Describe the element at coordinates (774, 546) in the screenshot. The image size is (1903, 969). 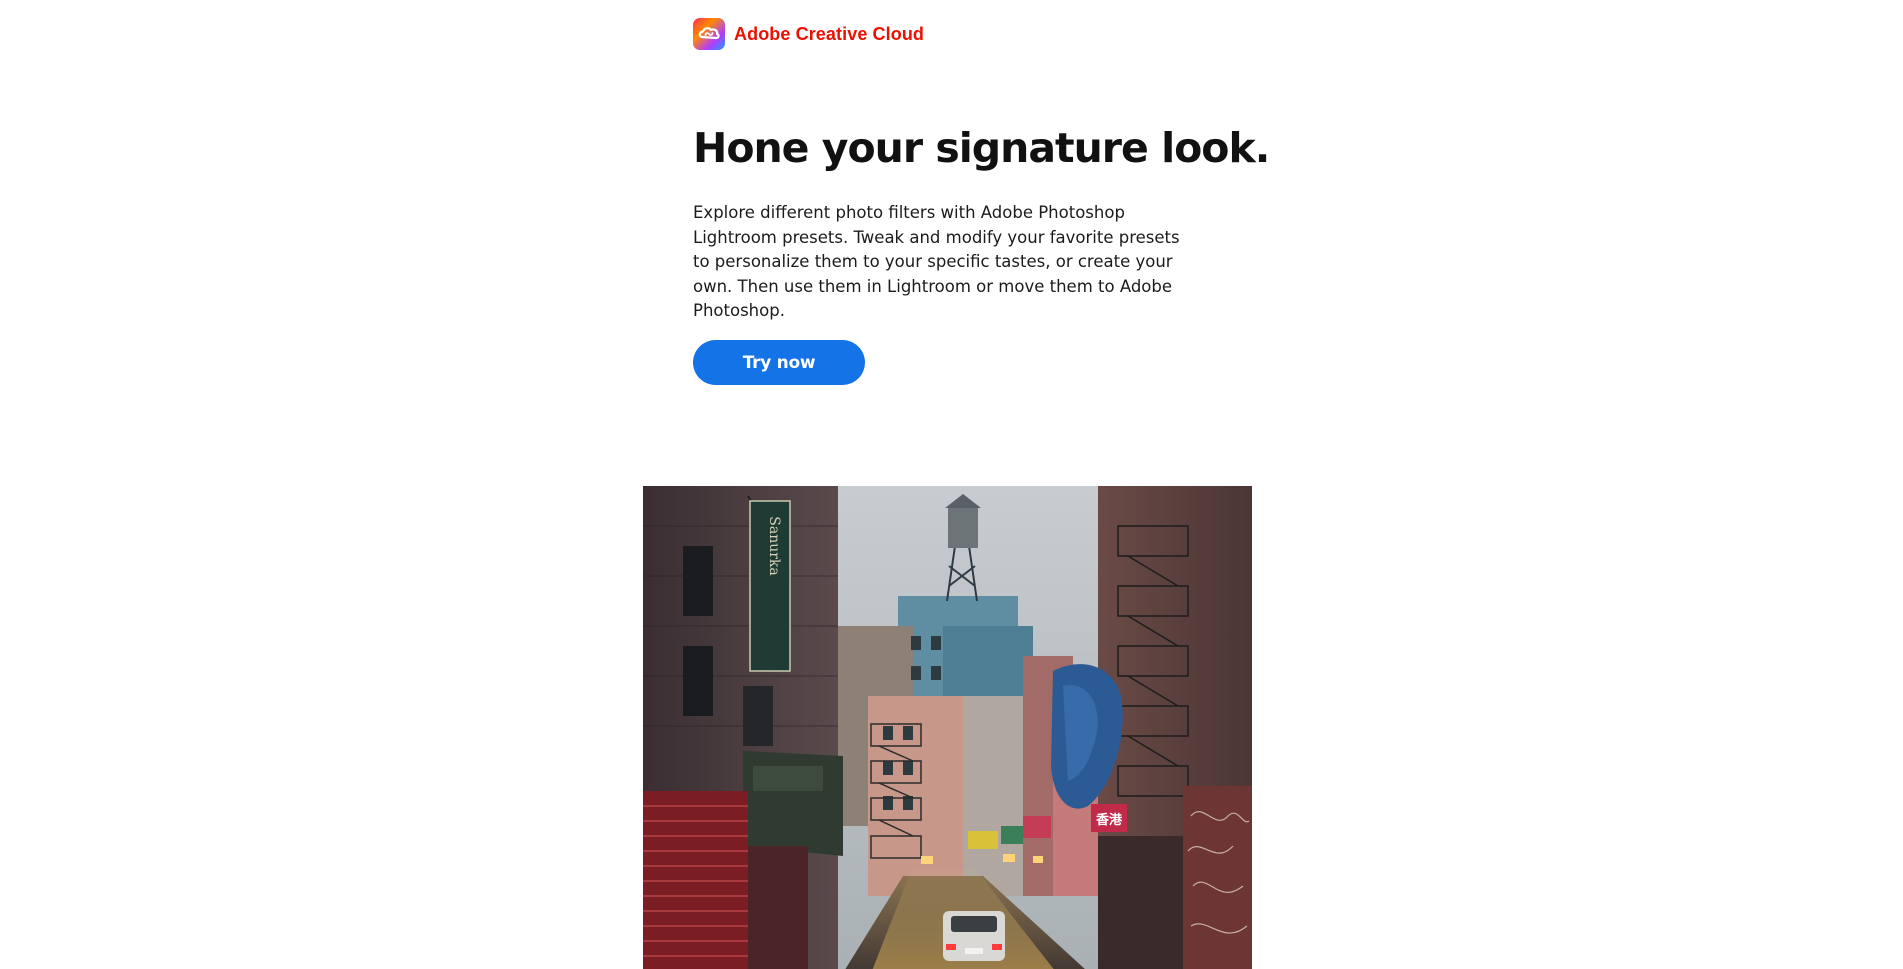
I see `sign-text: Sanurka` at that location.